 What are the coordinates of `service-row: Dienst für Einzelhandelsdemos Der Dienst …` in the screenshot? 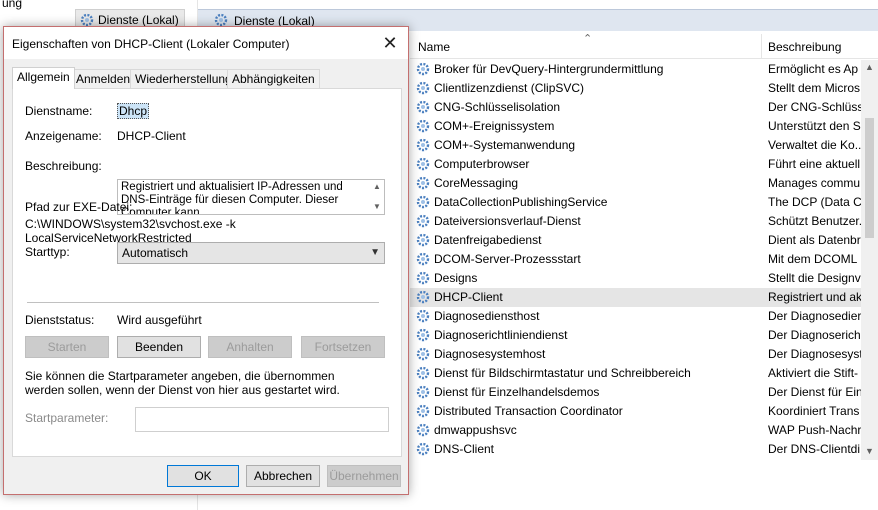 It's located at (635, 392).